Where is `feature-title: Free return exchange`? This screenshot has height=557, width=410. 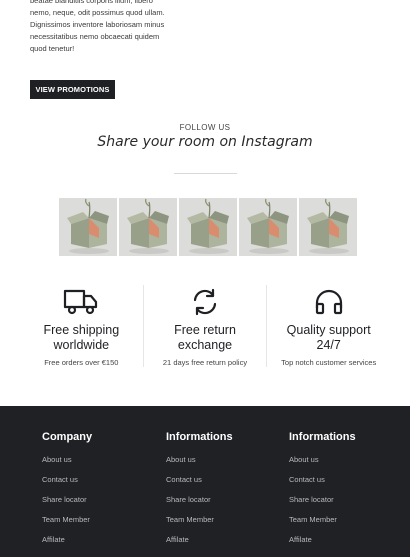
feature-title: Free return exchange is located at coordinates (205, 337).